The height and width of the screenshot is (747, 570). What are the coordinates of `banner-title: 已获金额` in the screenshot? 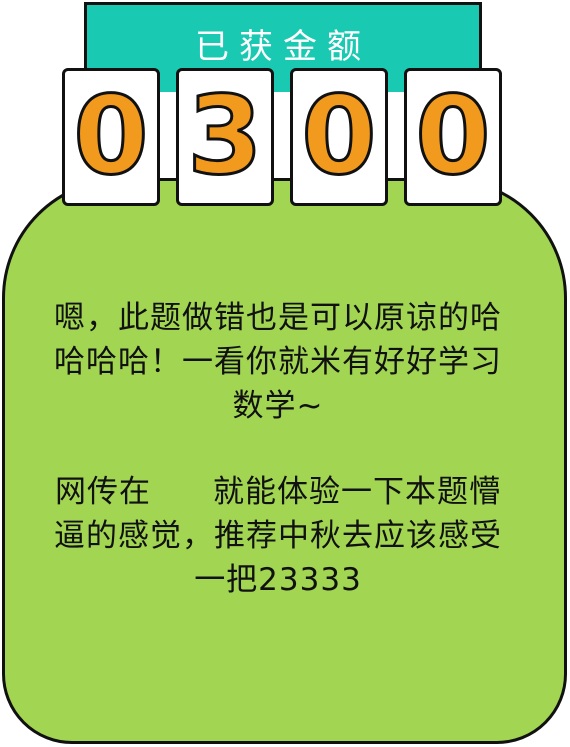 It's located at (283, 47).